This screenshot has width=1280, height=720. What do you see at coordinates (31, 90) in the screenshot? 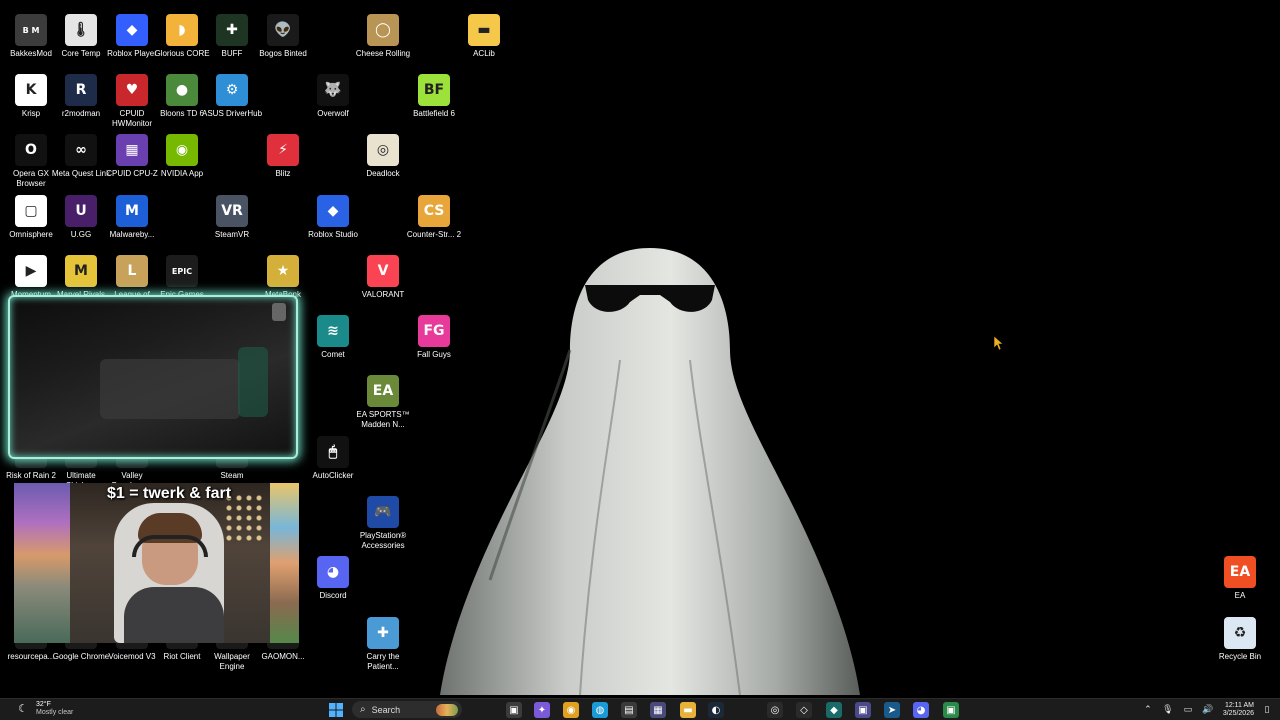
I see `app-icon: K` at bounding box center [31, 90].